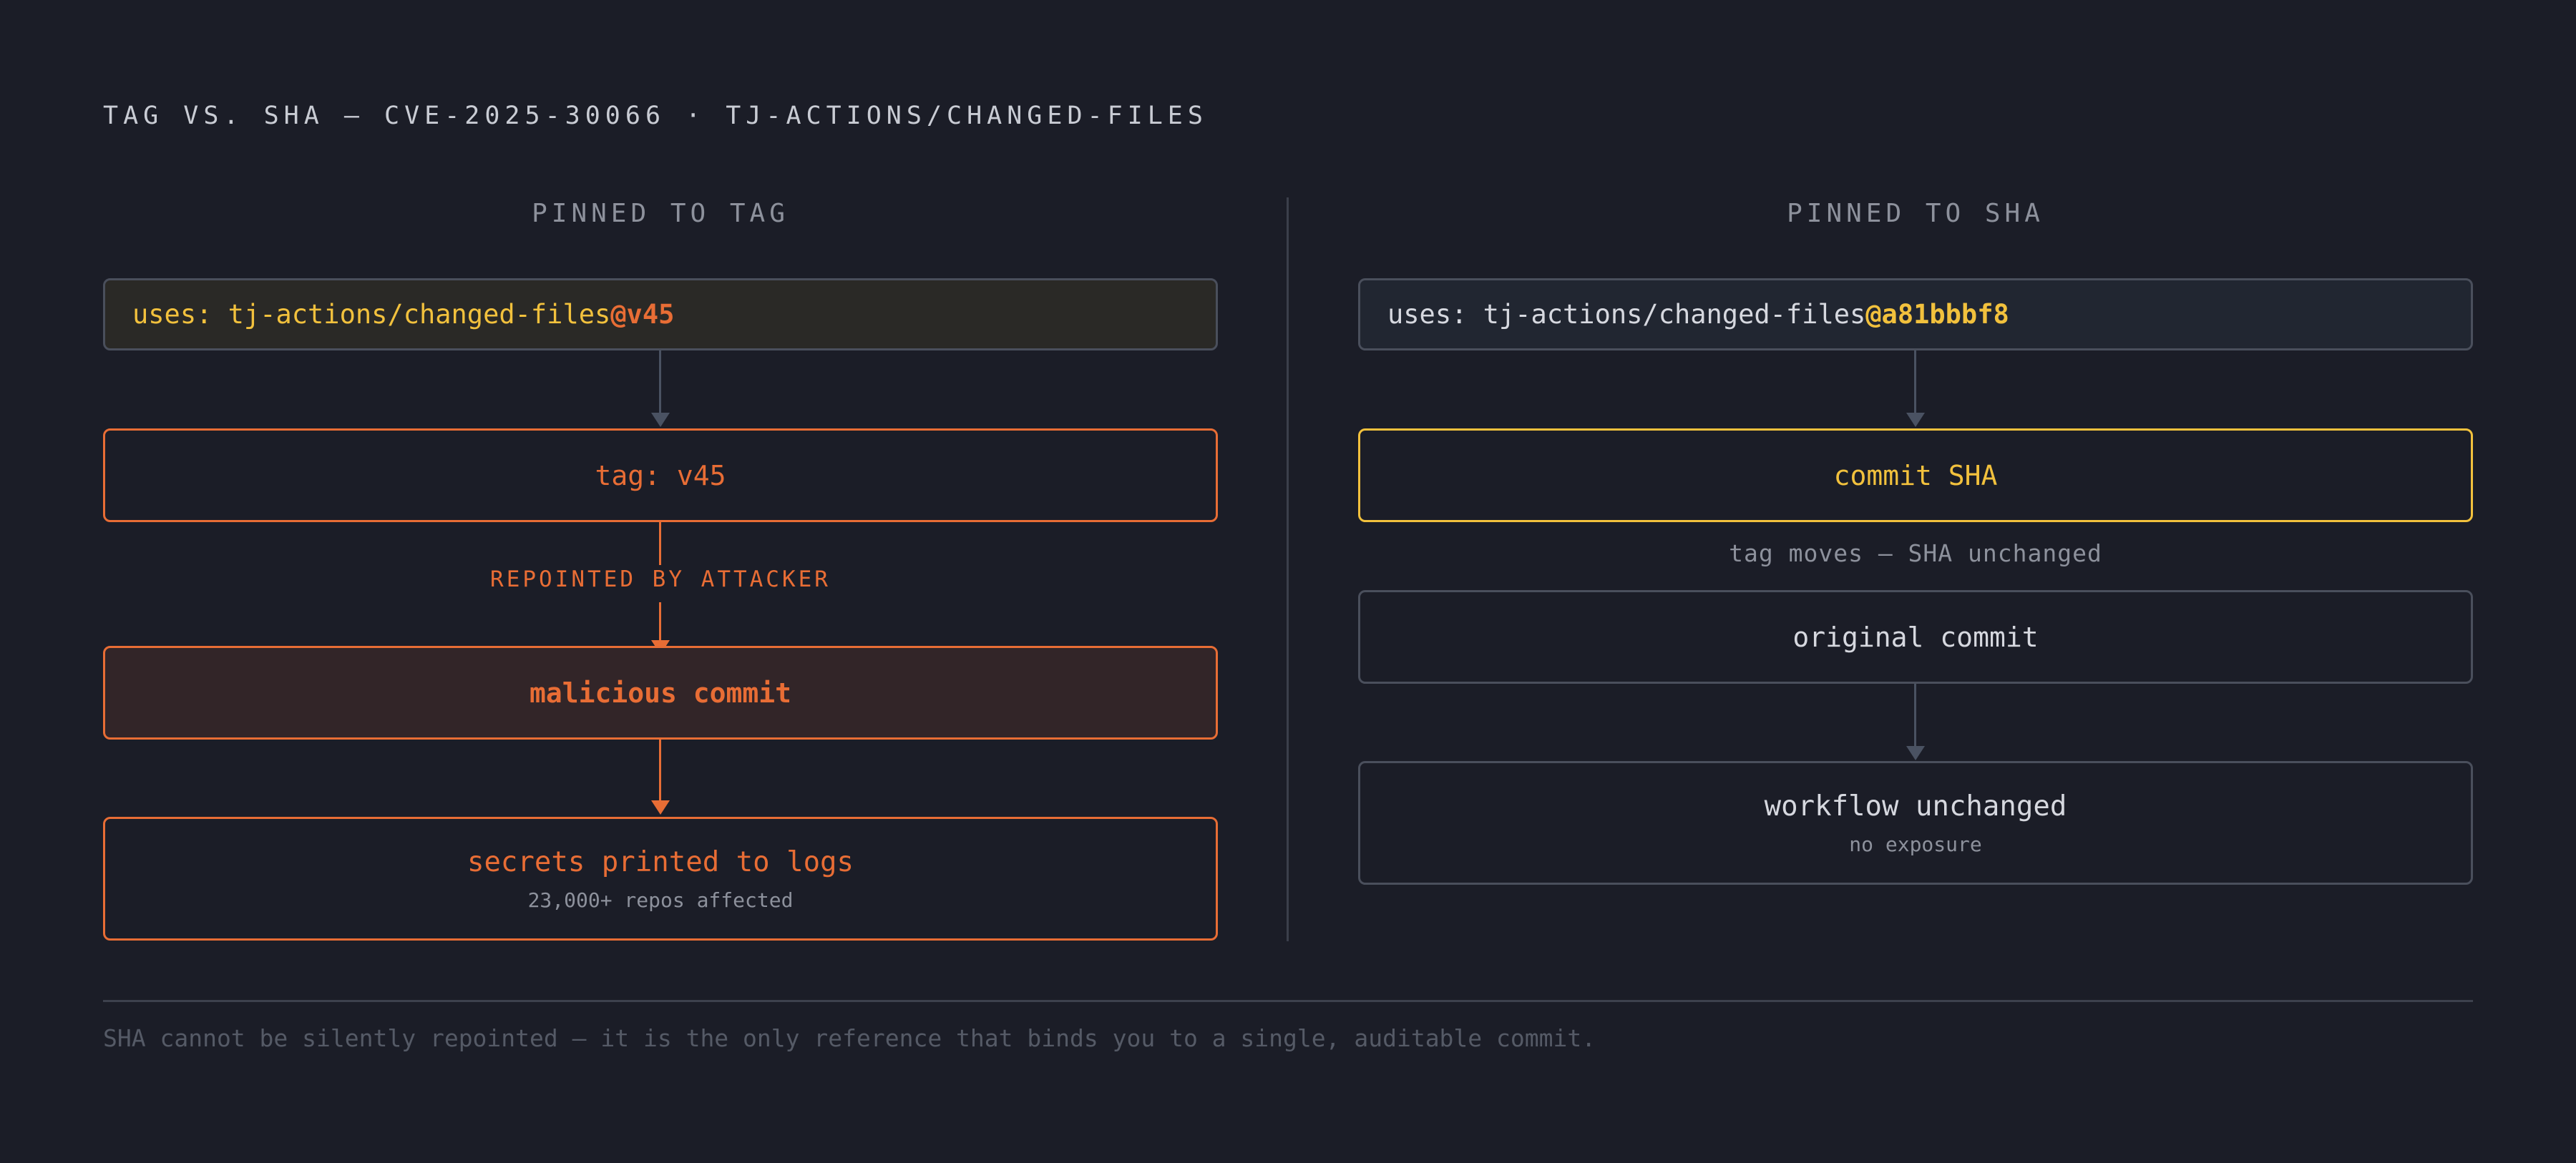  What do you see at coordinates (660, 900) in the screenshot?
I see `secrets-sub: 23,000+ repos affected` at bounding box center [660, 900].